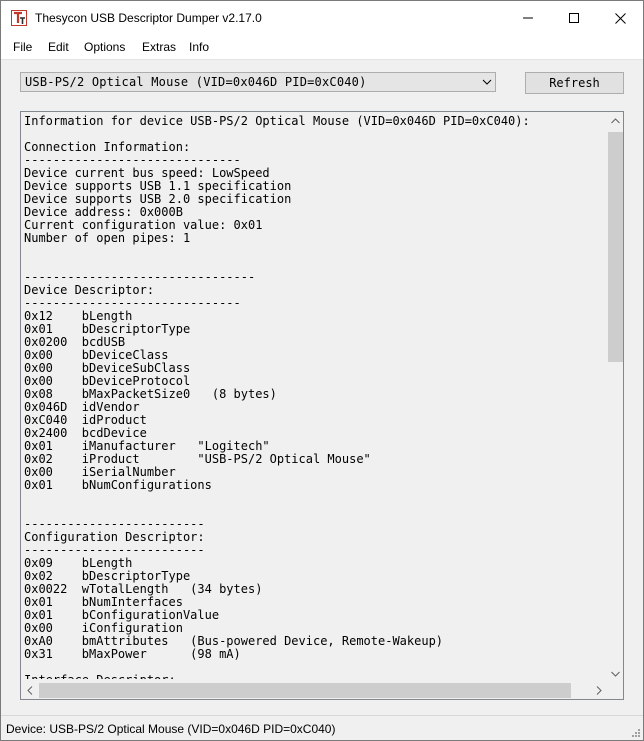 Image resolution: width=644 pixels, height=741 pixels. I want to click on scroll-right-button, so click(598, 690).